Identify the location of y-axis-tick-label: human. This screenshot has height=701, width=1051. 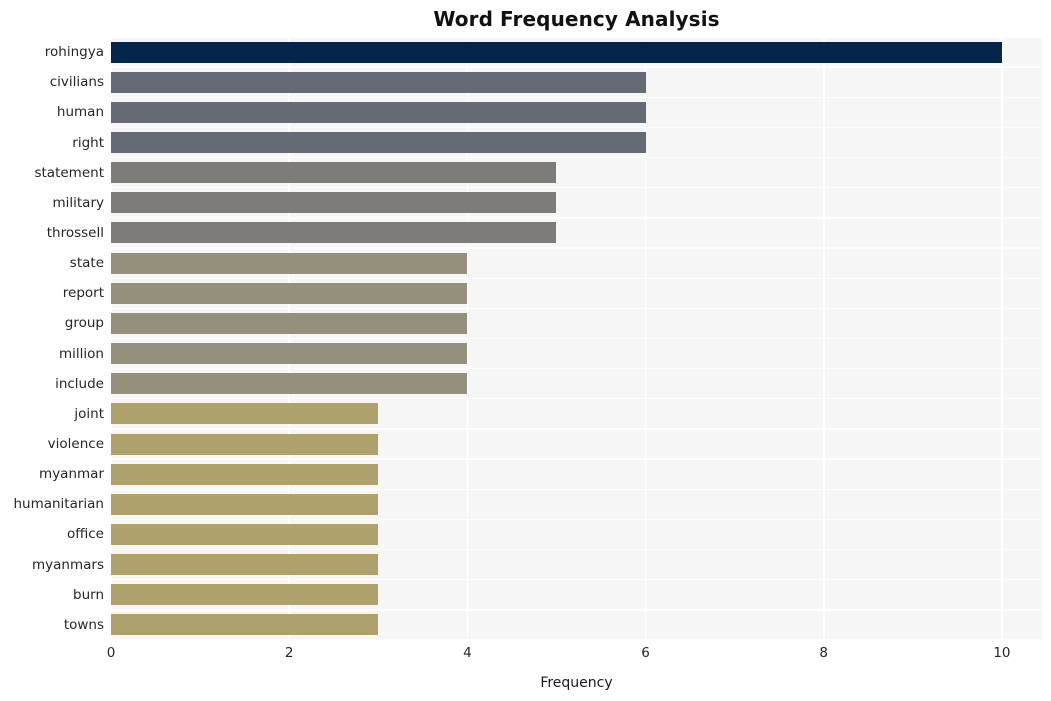
(80, 112).